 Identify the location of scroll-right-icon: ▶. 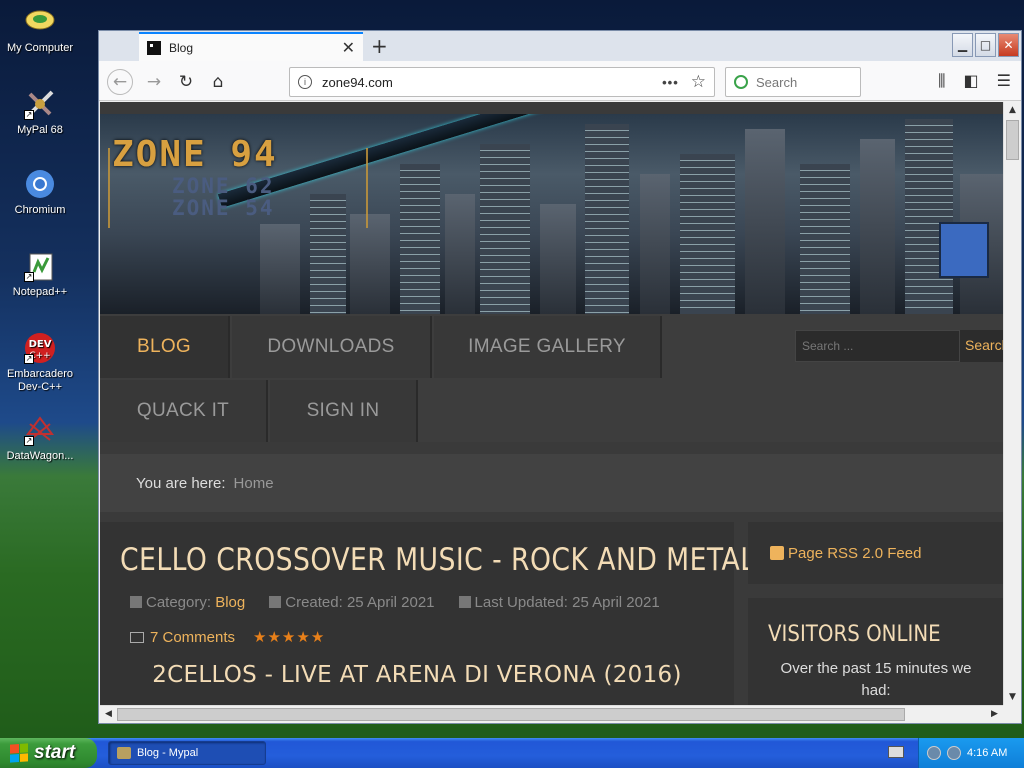
(994, 714).